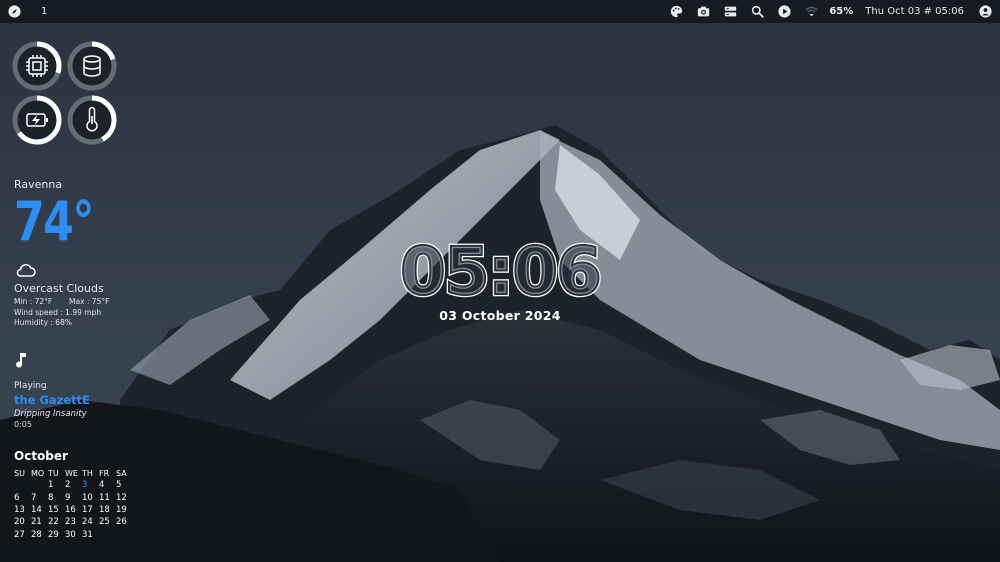 The height and width of the screenshot is (562, 1000). Describe the element at coordinates (36, 510) in the screenshot. I see `calendar-day: 14` at that location.